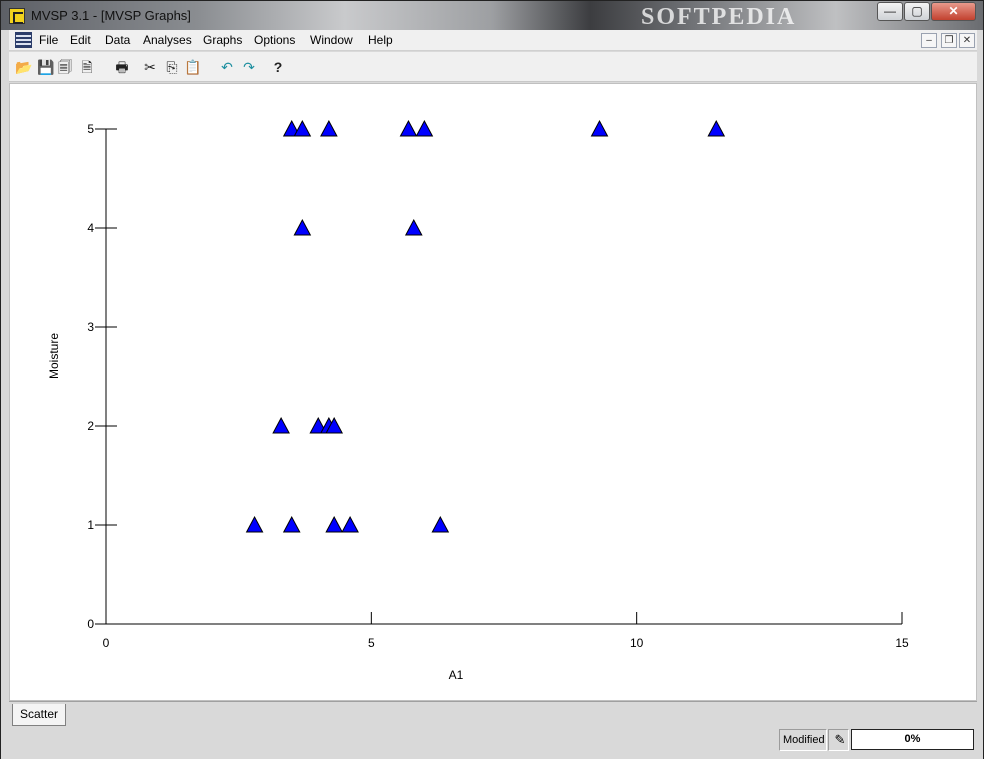  I want to click on document-icon, so click(23, 40).